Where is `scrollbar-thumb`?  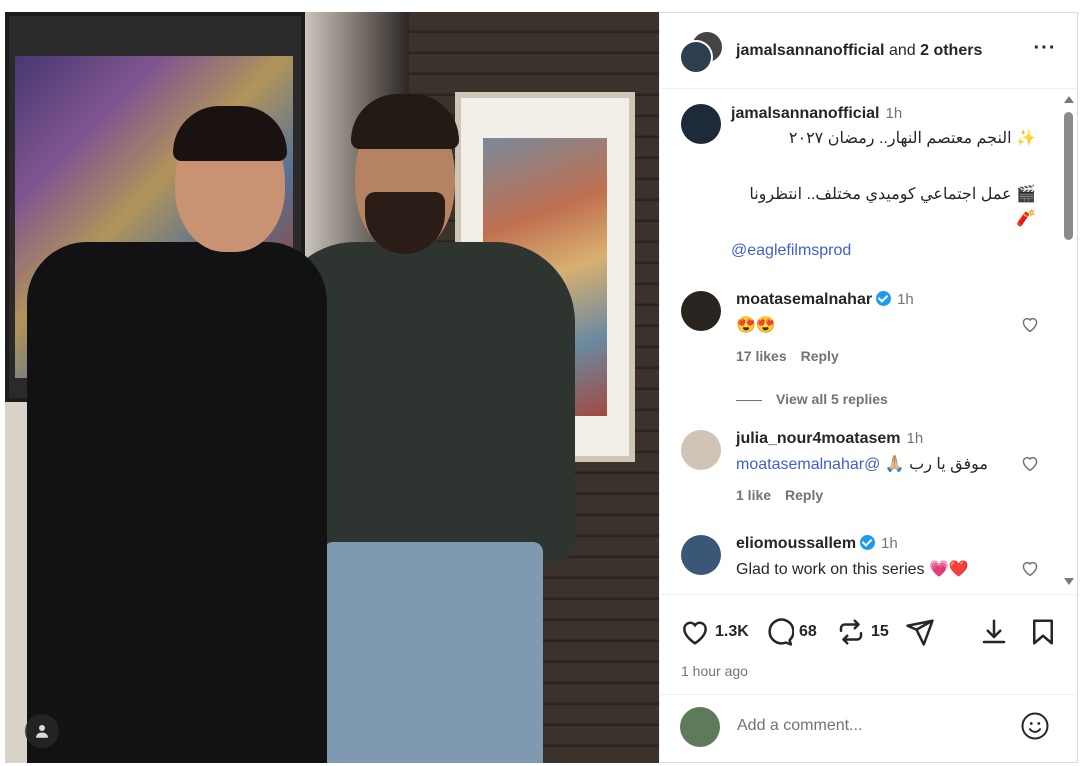 scrollbar-thumb is located at coordinates (1068, 176).